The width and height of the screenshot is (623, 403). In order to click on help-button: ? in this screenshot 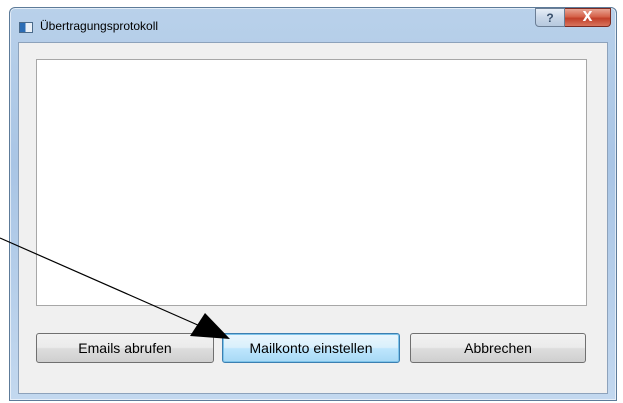, I will do `click(550, 17)`.